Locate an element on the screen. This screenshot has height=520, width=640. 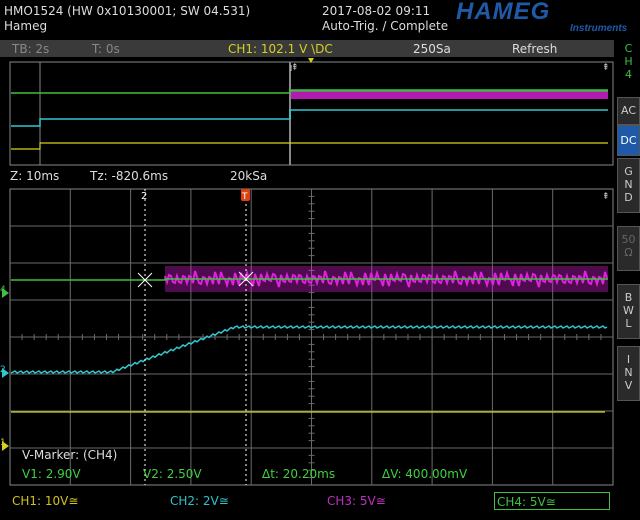
marker-delta-v: ΔV: 400.00mV is located at coordinates (425, 474).